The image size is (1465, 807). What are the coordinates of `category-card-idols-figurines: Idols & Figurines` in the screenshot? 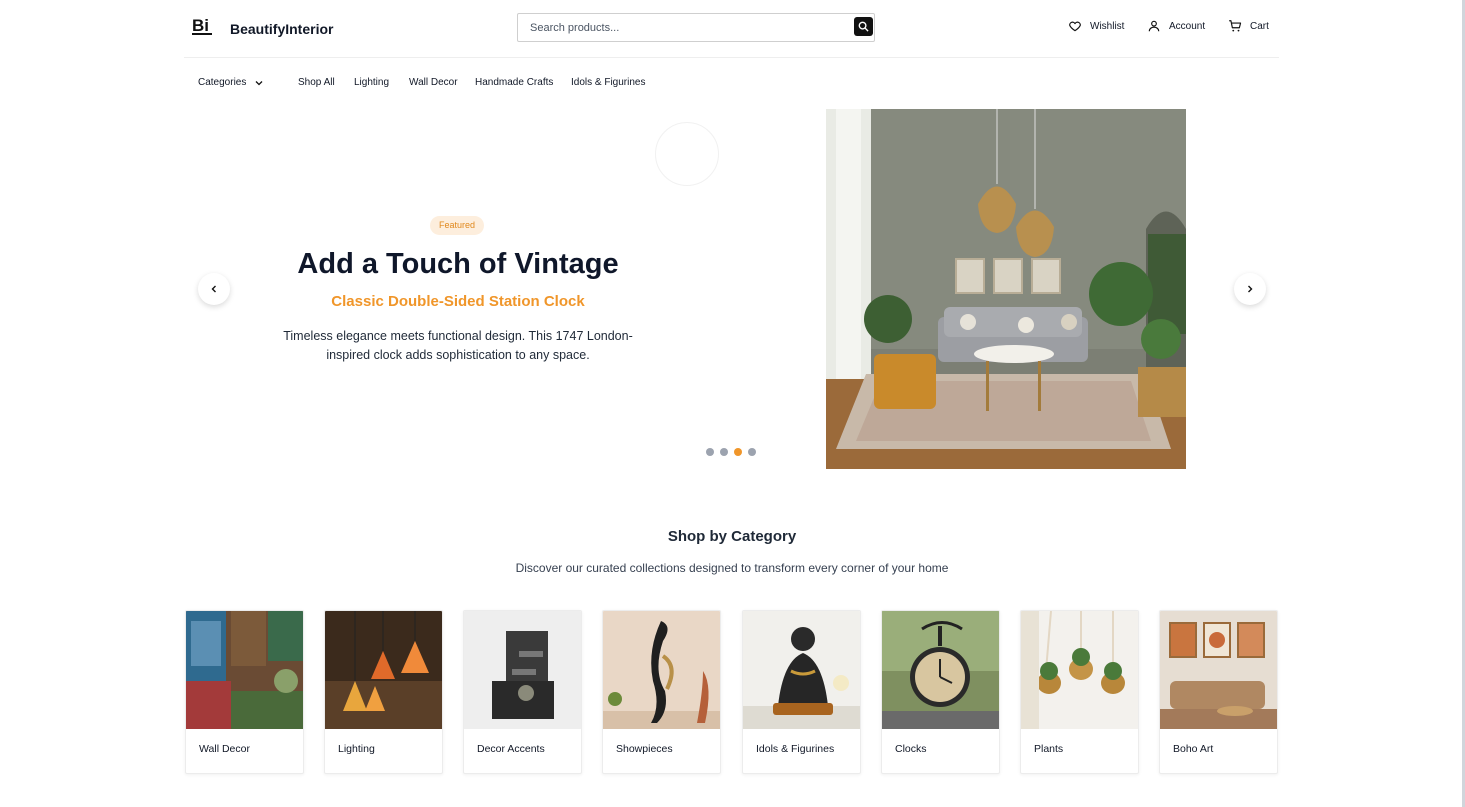 It's located at (801, 692).